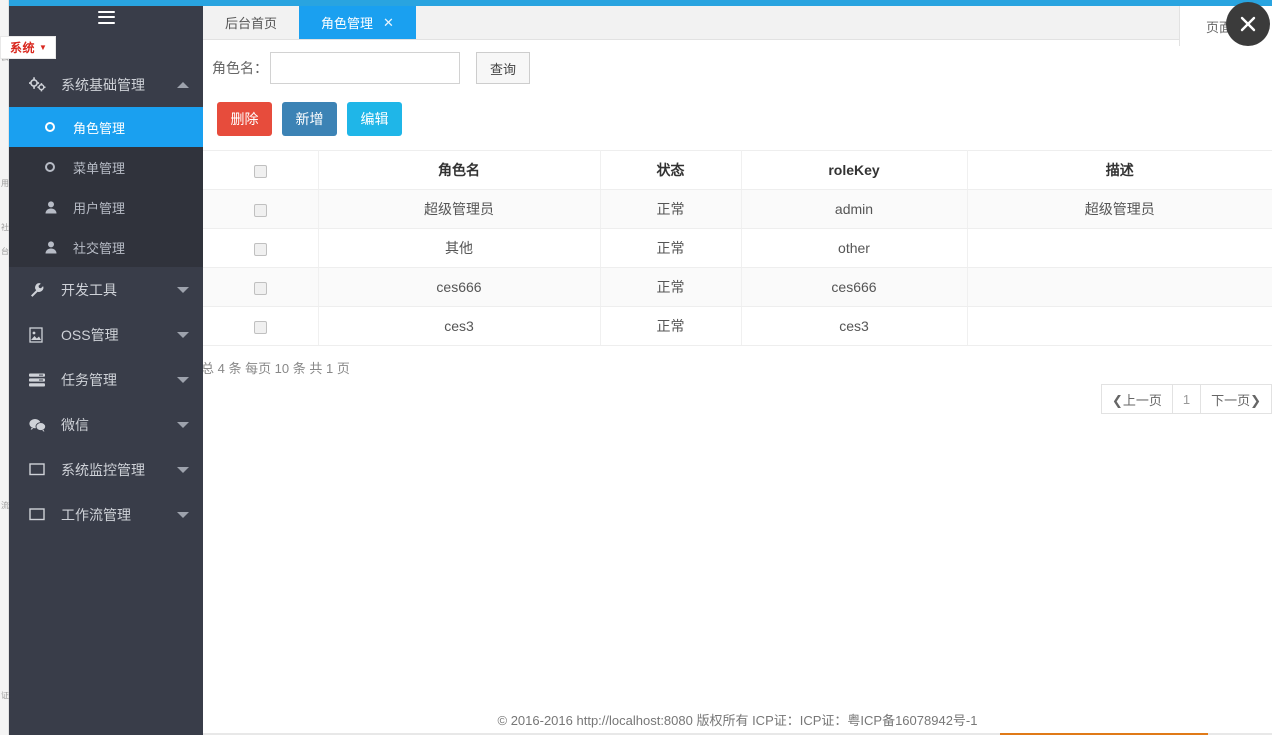  I want to click on search-button: 查询, so click(503, 68).